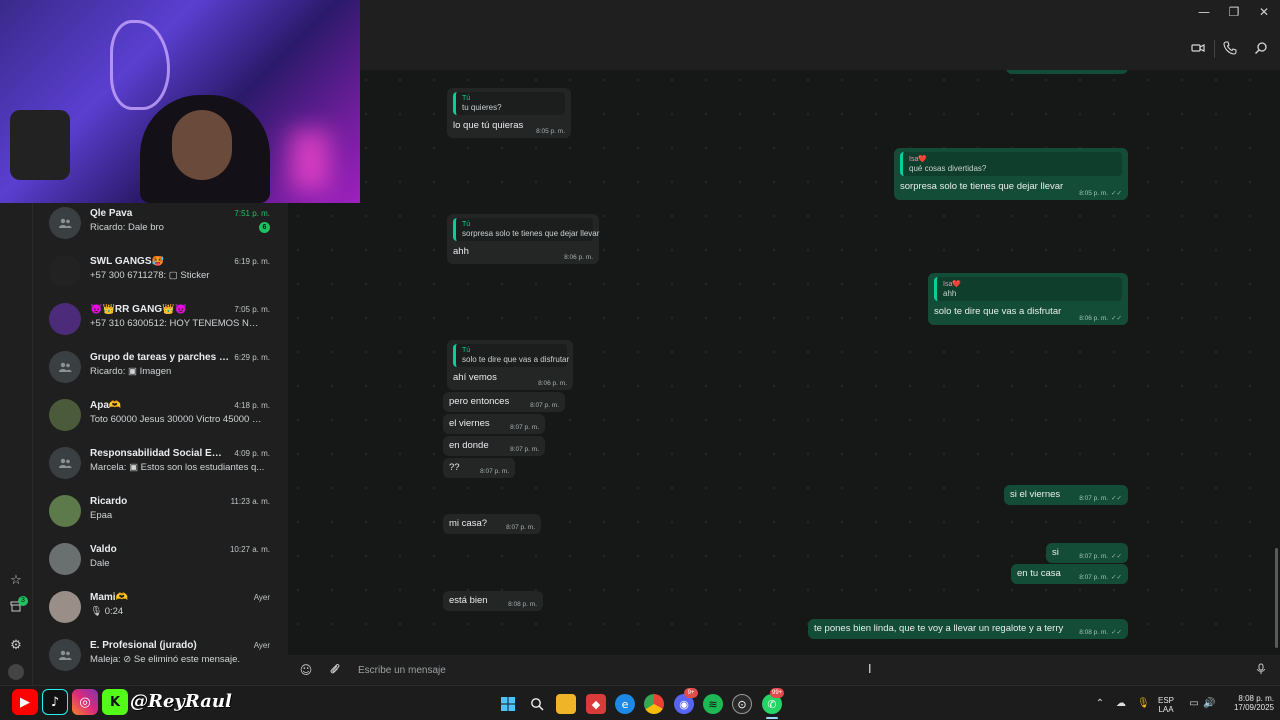 This screenshot has width=1280, height=720. Describe the element at coordinates (65, 607) in the screenshot. I see `contact-avatar` at that location.